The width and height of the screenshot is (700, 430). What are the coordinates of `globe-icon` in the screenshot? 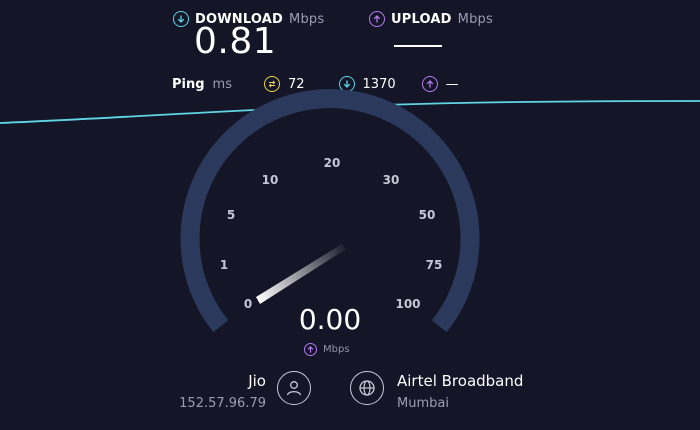 It's located at (367, 388).